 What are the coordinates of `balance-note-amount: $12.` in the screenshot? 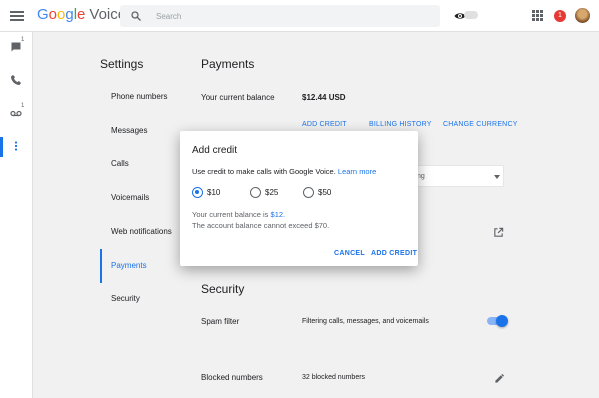 It's located at (278, 214).